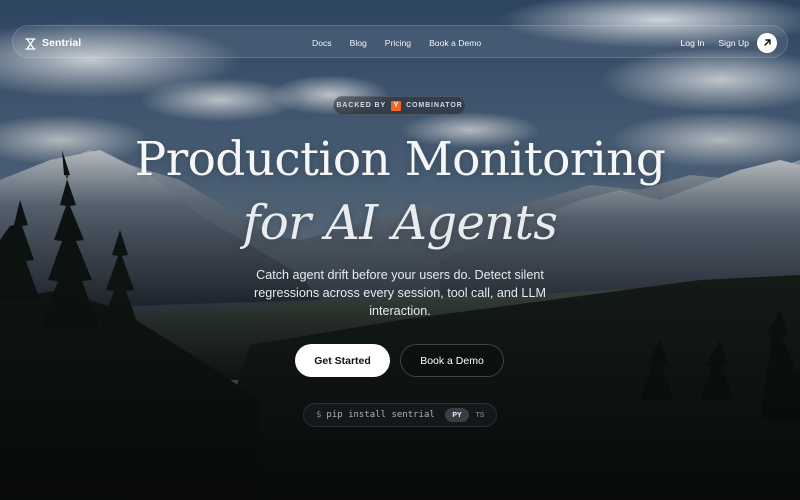  I want to click on nav-link-pricing: Pricing, so click(398, 43).